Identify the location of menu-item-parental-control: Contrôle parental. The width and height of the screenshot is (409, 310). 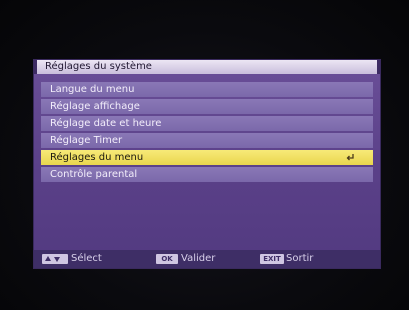
(207, 174).